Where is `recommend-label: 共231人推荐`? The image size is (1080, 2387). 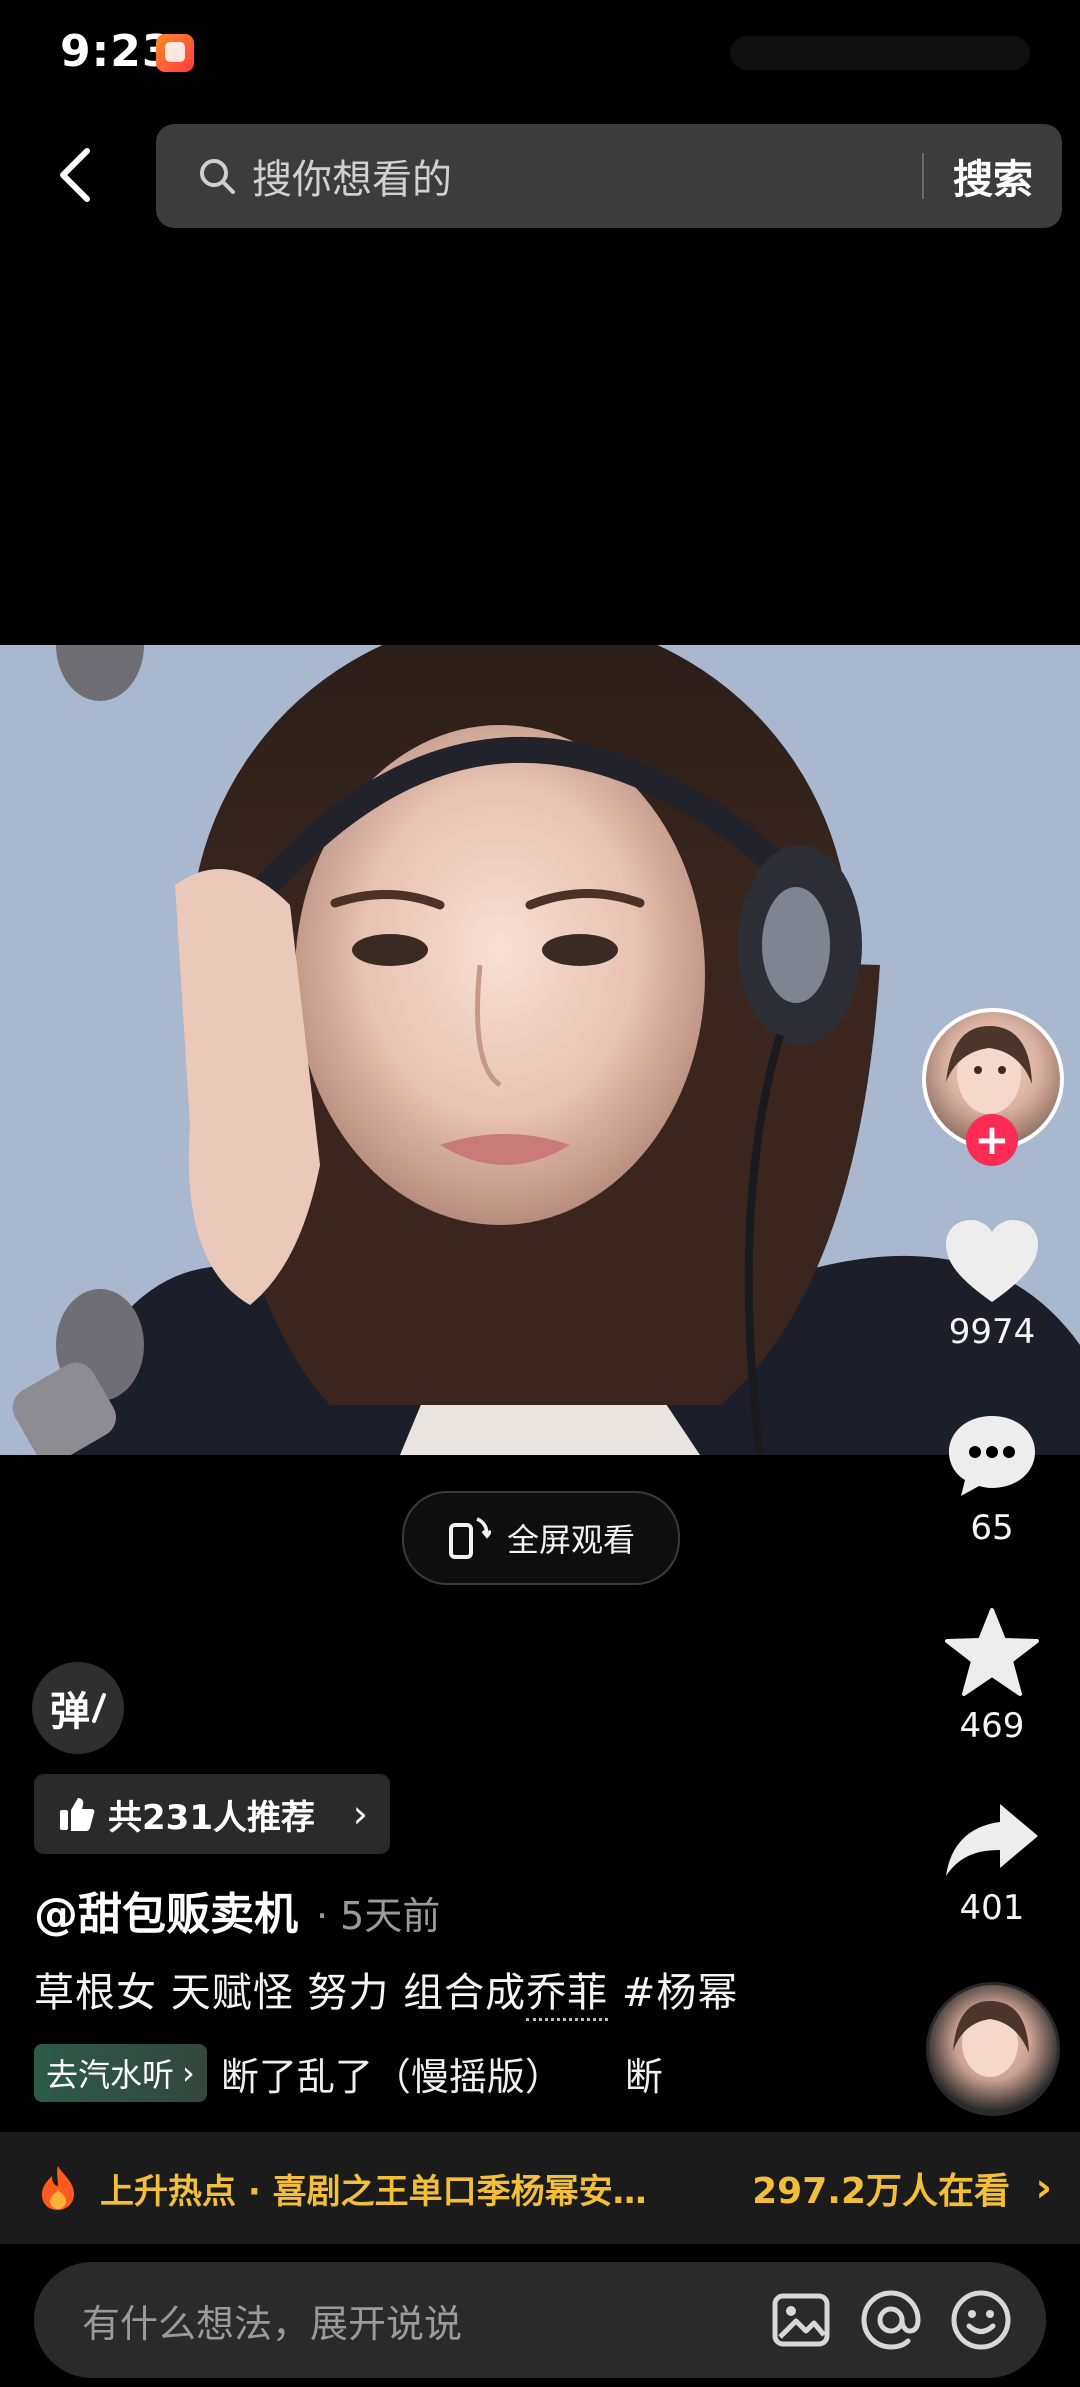
recommend-label: 共231人推荐 is located at coordinates (211, 1817).